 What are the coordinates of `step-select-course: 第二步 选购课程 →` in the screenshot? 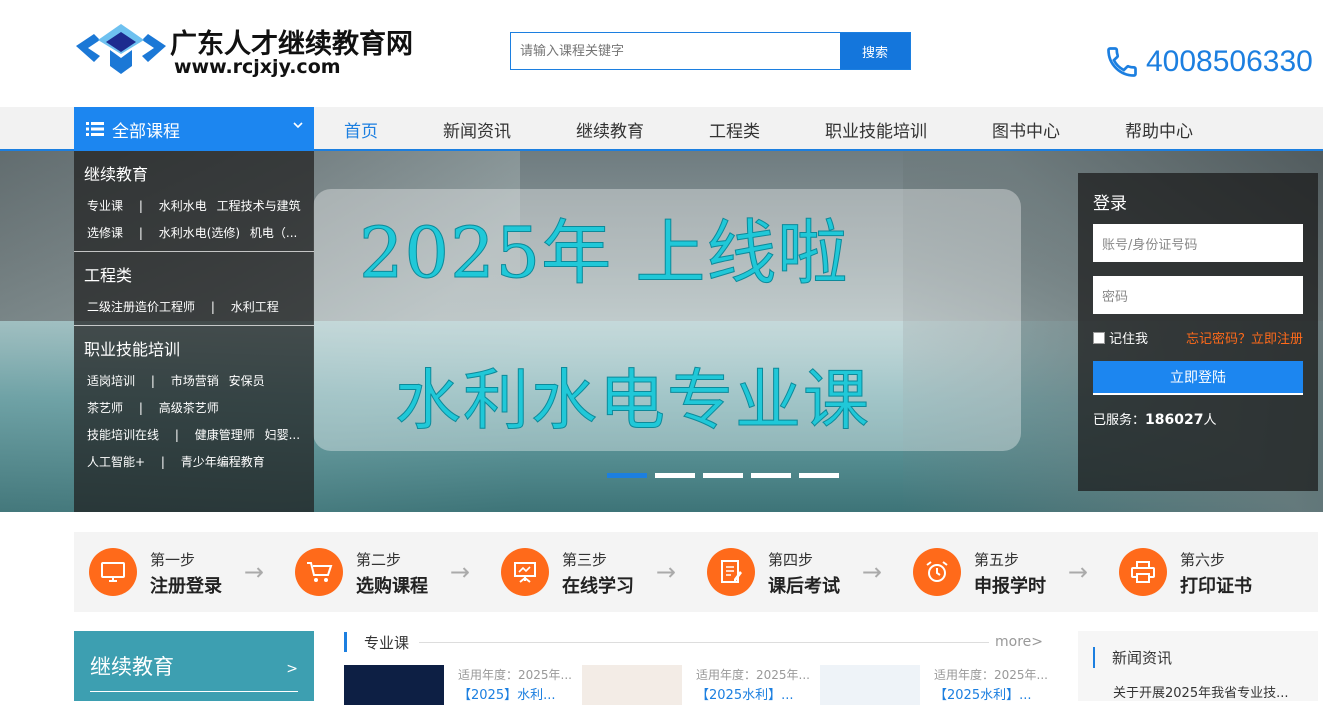 It's located at (383, 572).